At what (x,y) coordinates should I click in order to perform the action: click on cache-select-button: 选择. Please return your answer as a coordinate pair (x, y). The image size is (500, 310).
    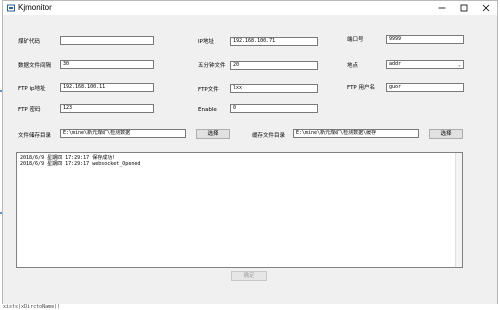
    Looking at the image, I should click on (446, 134).